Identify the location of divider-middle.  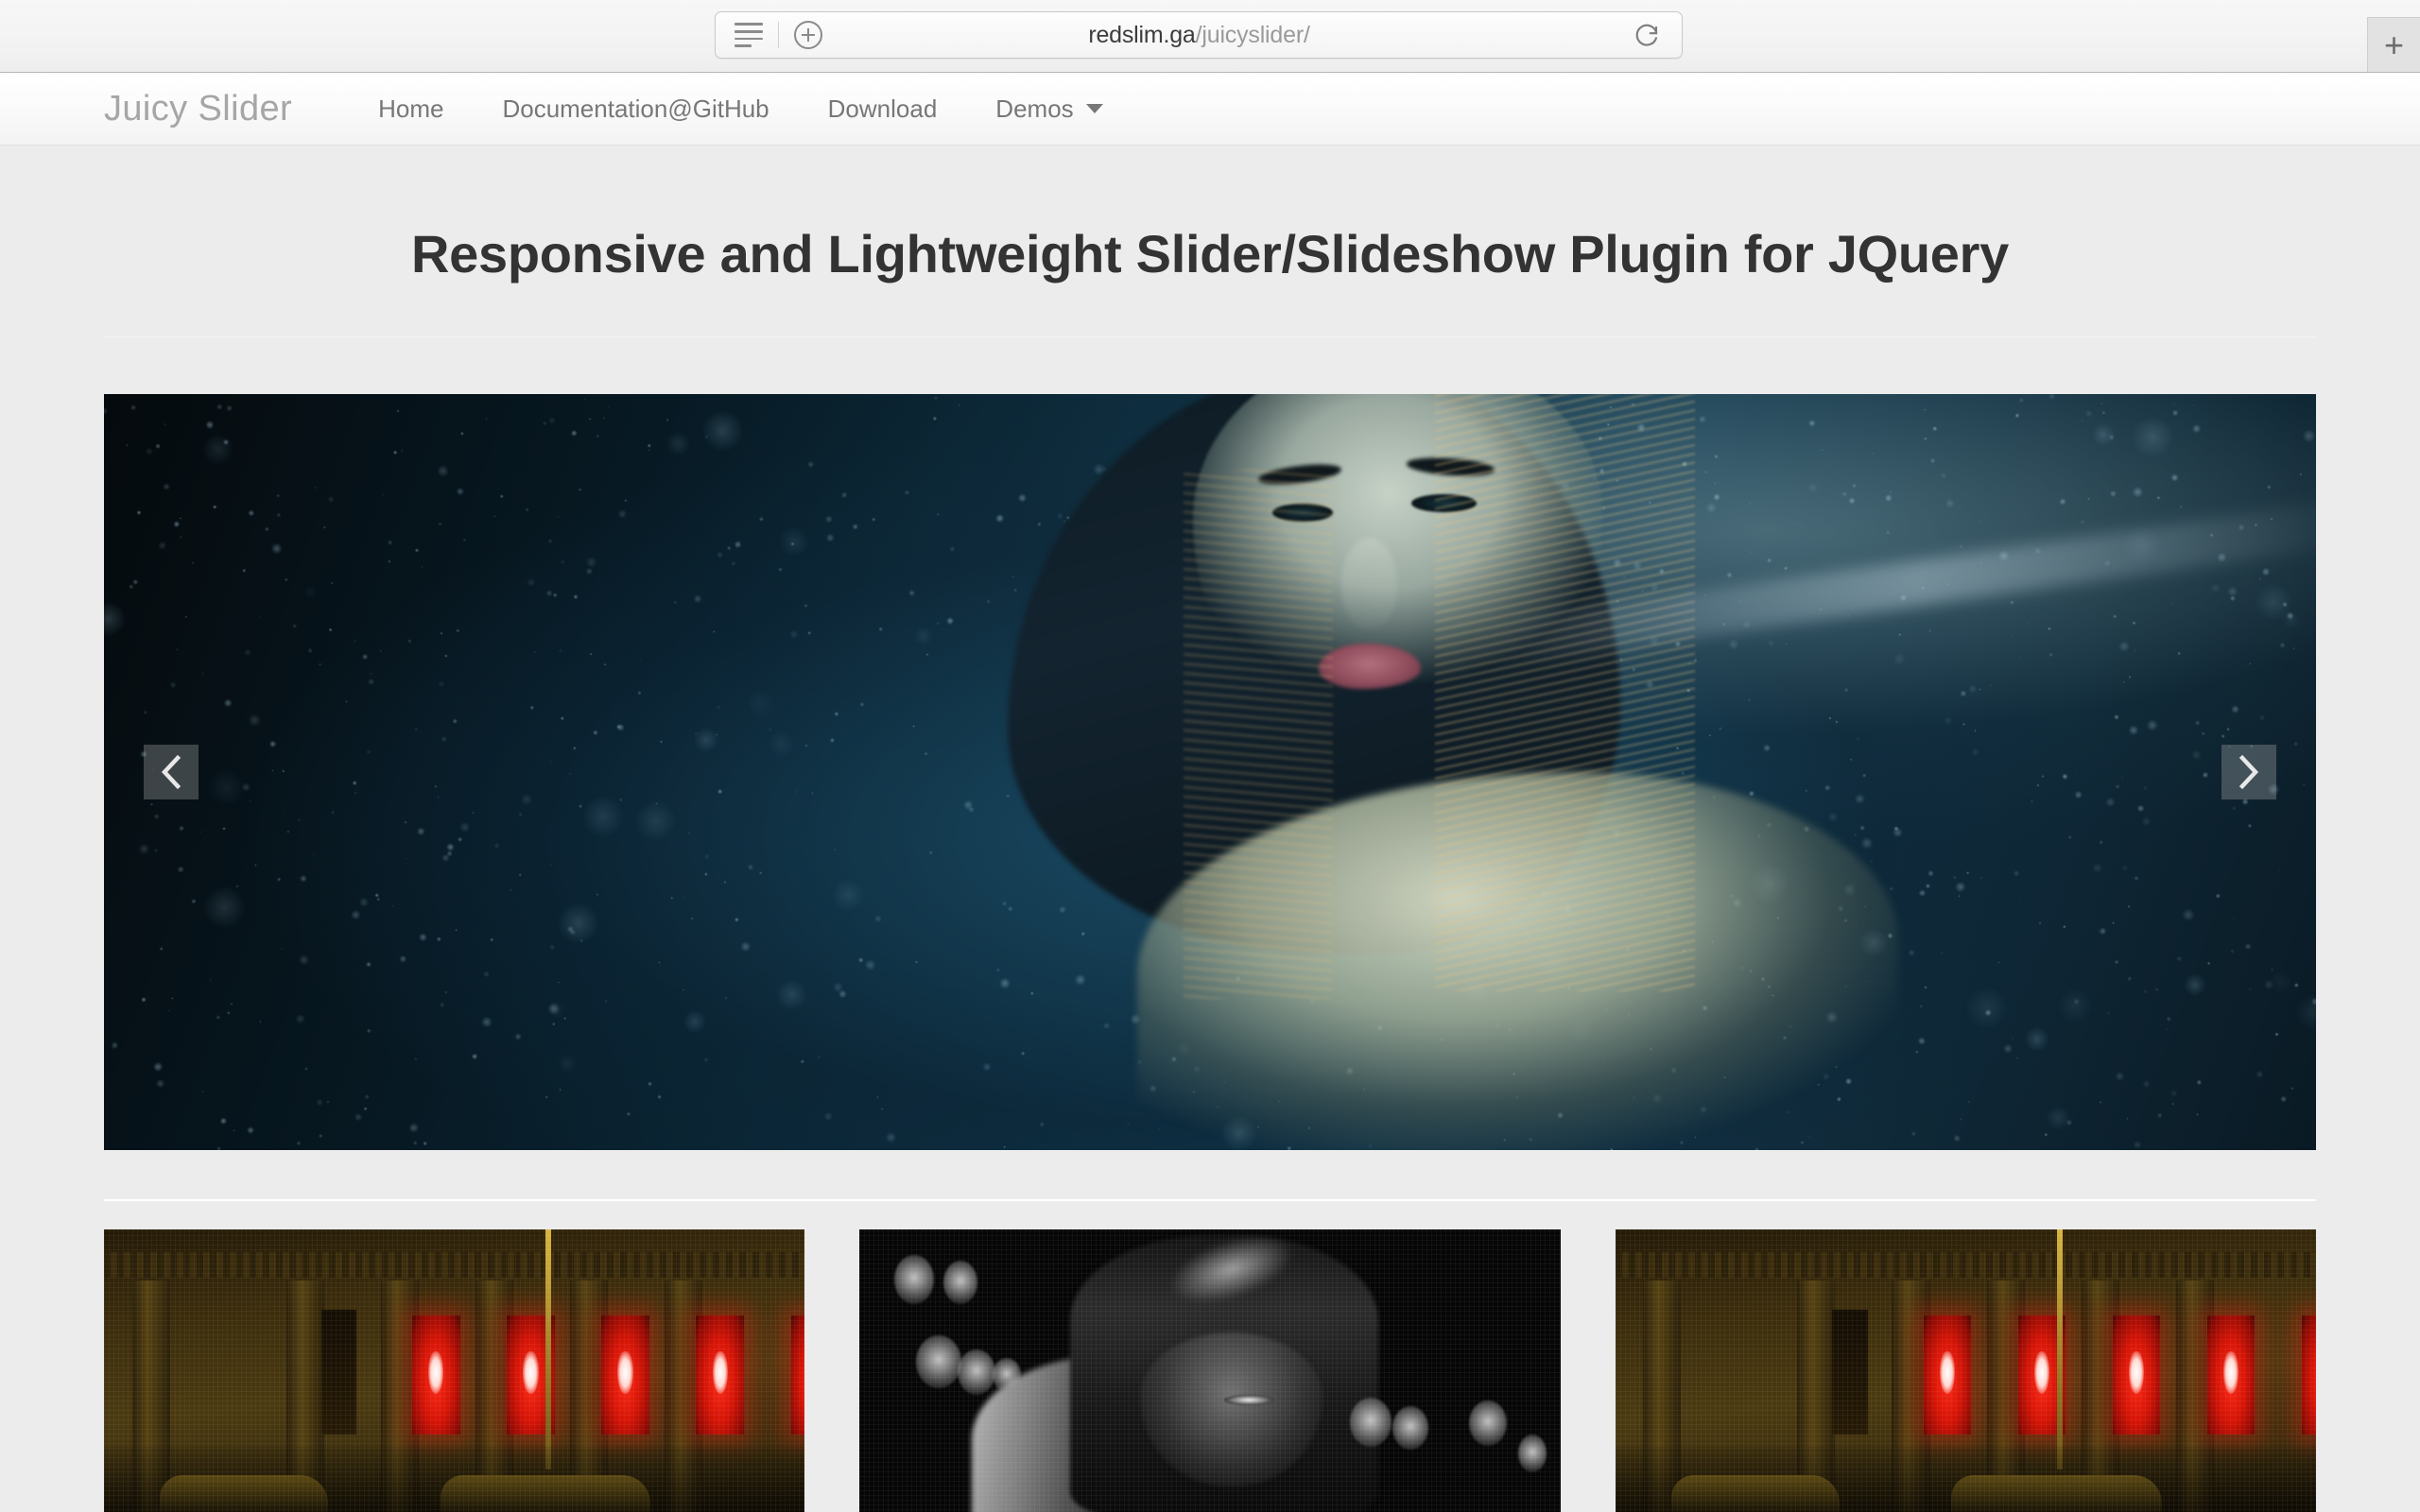
(1210, 1200).